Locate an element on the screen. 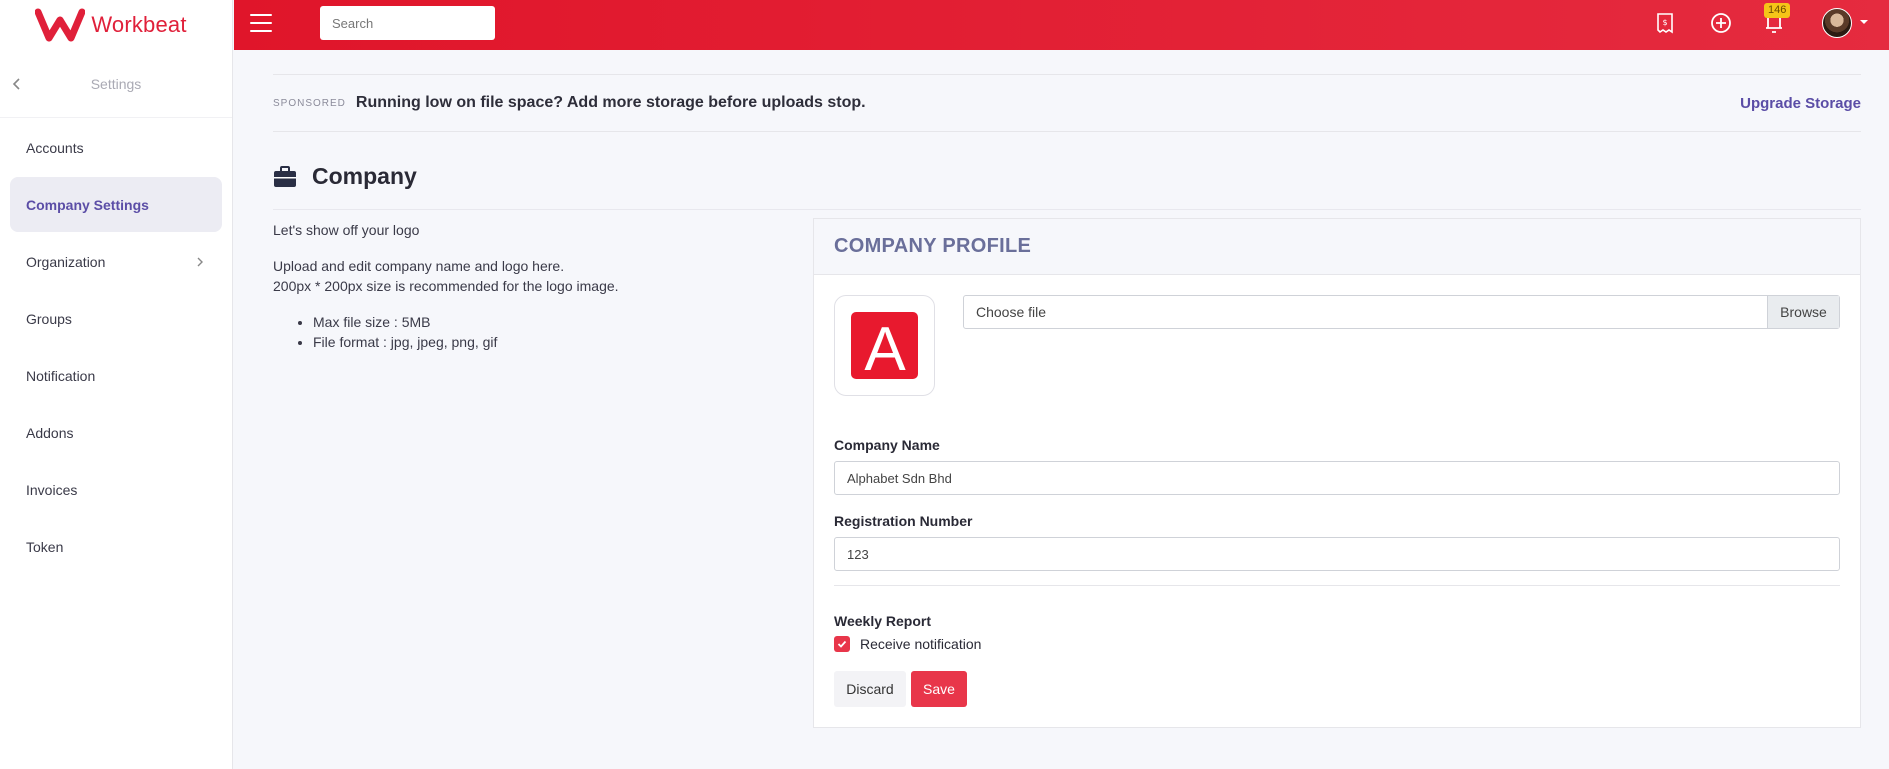  receive-notification-row: Receive notification is located at coordinates (907, 644).